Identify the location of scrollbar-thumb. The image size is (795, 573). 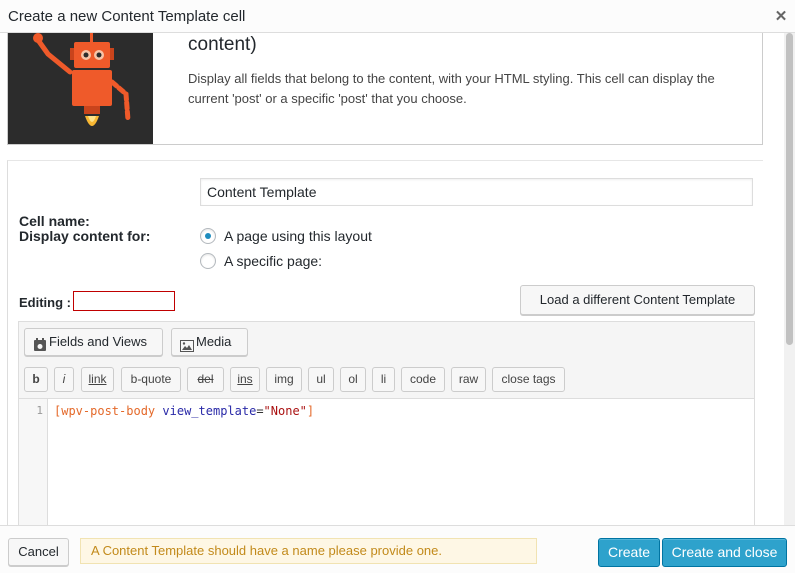
(789, 189).